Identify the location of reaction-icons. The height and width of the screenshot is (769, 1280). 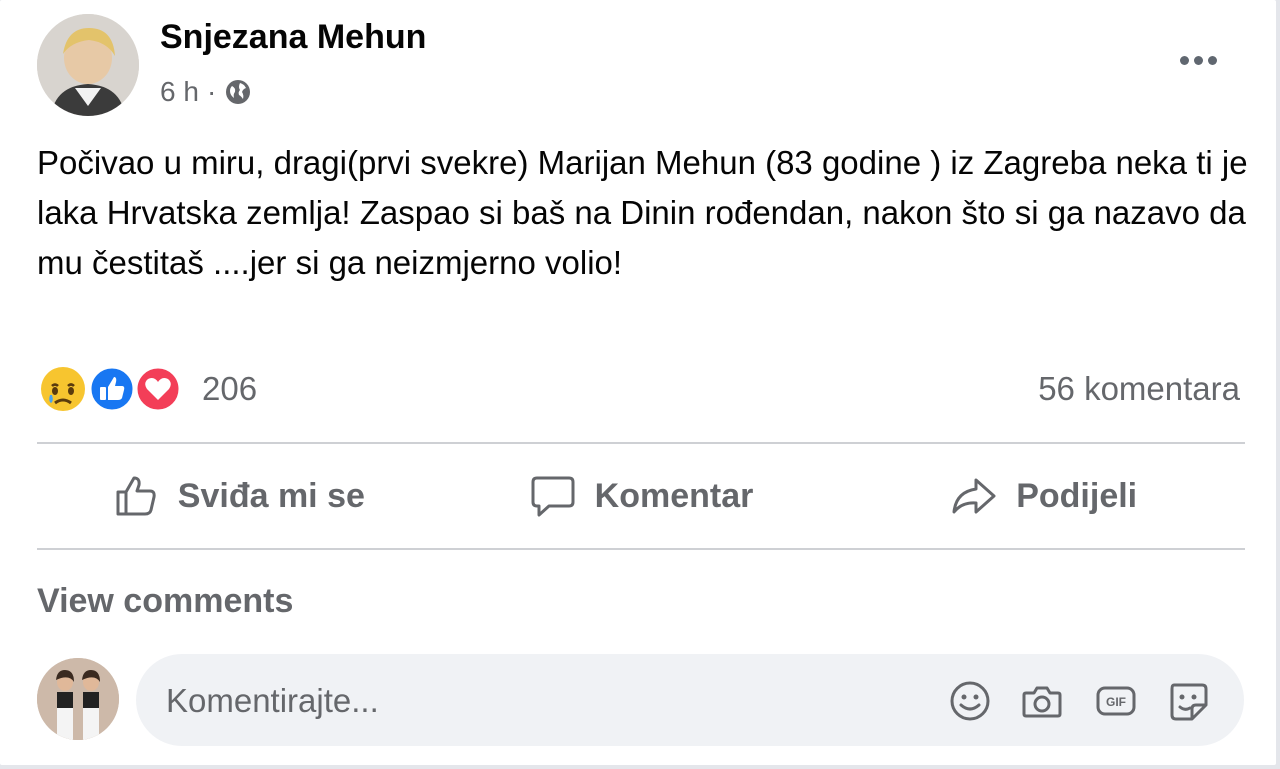
(111, 389).